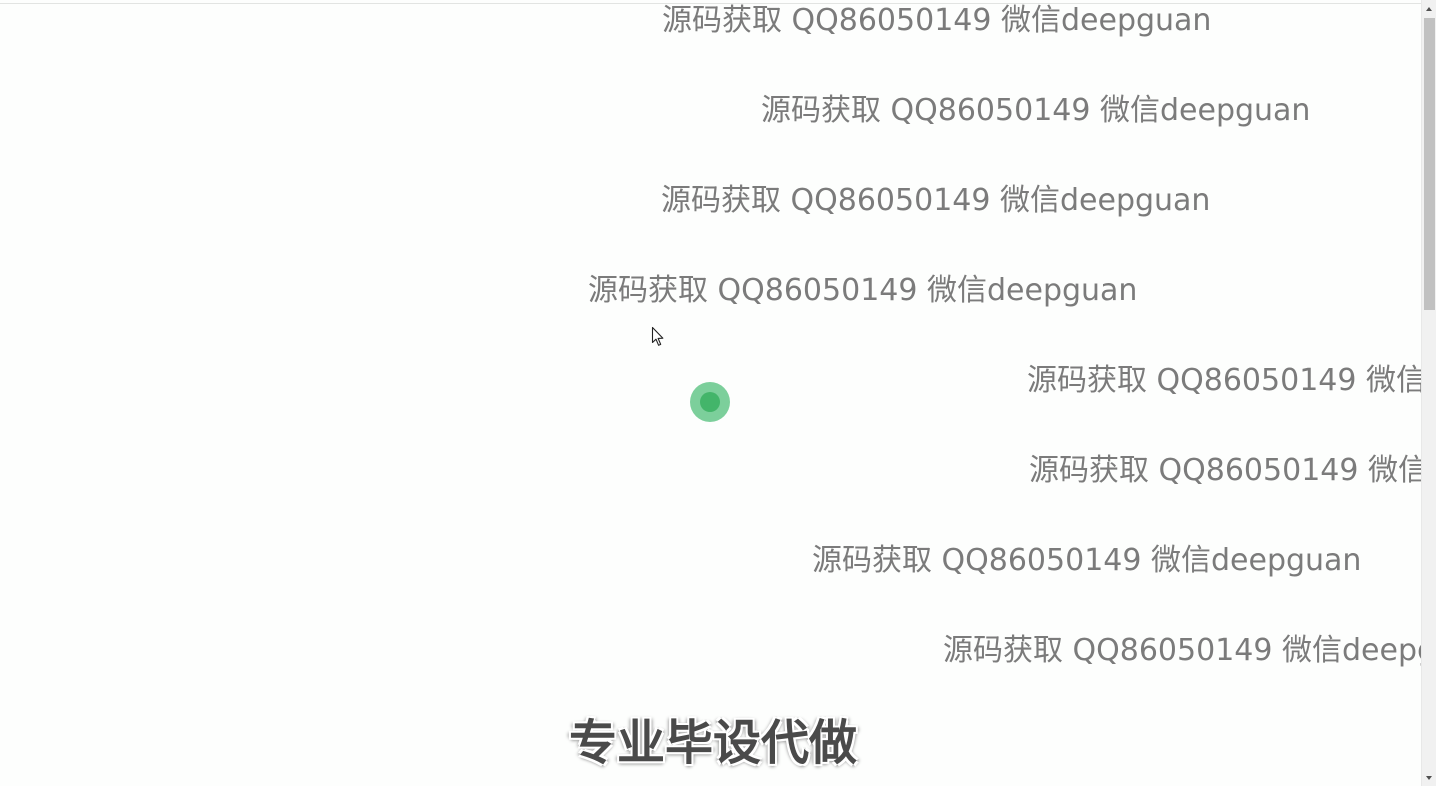 Image resolution: width=1436 pixels, height=786 pixels. Describe the element at coordinates (1429, 164) in the screenshot. I see `scrollbar-thumb` at that location.